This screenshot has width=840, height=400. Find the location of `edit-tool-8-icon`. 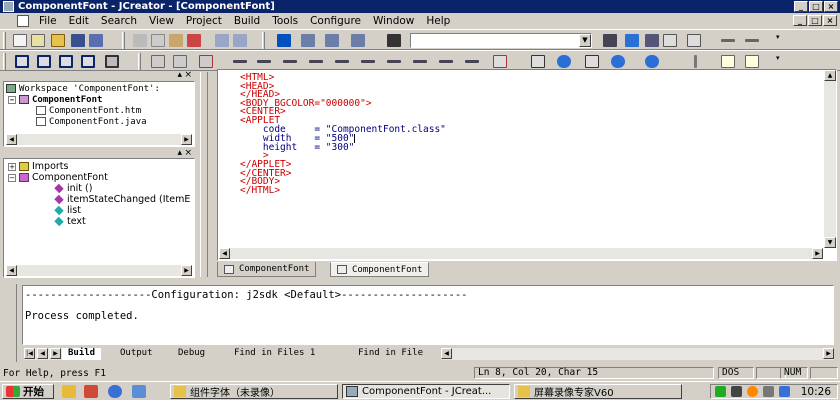

edit-tool-8-icon is located at coordinates (446, 61).